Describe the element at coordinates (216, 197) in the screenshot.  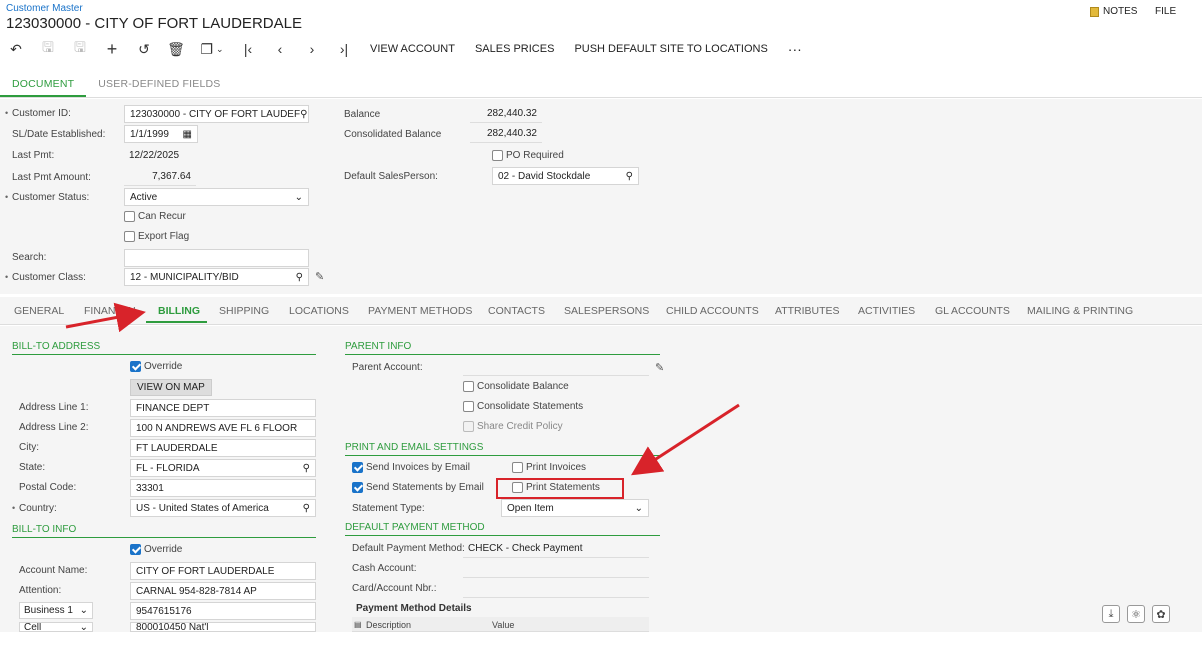
I see `customer-status-select: Active ⌄` at that location.